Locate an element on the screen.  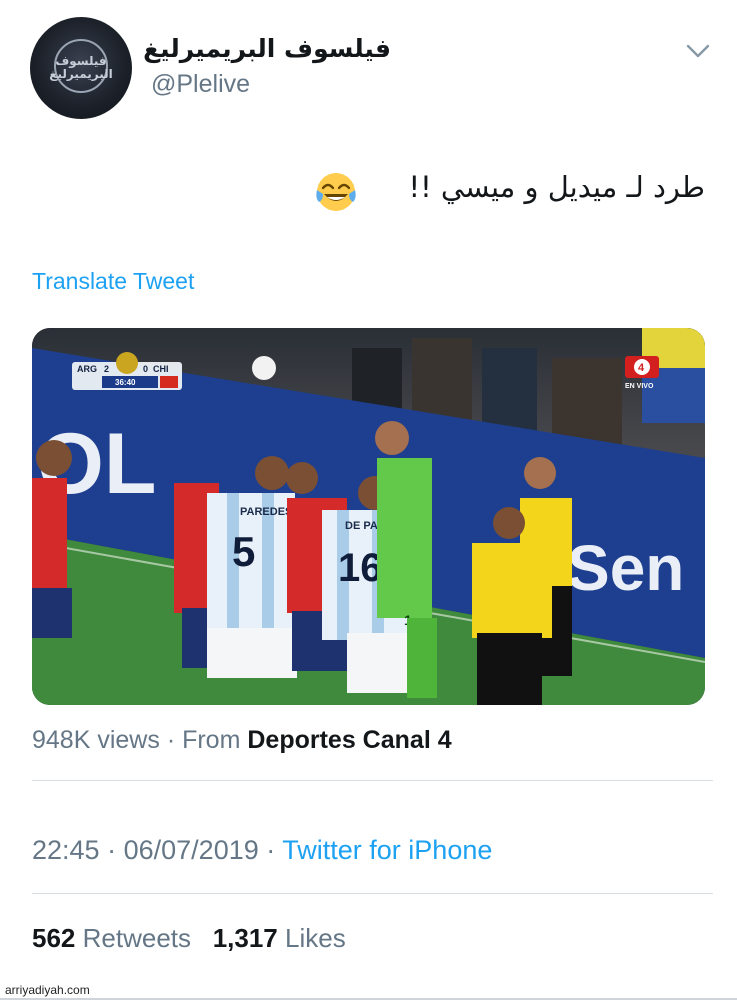
avatar-logo-text: فيلسوف البريميرليغ is located at coordinates (81, 67).